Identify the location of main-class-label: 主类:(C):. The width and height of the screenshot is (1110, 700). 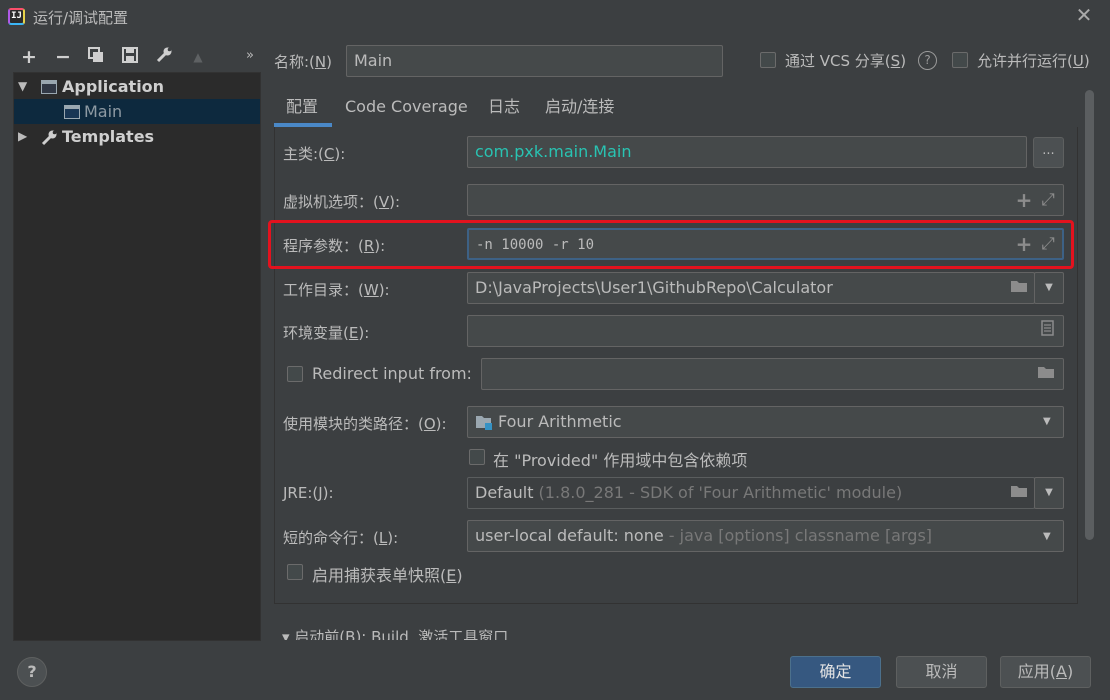
(314, 154).